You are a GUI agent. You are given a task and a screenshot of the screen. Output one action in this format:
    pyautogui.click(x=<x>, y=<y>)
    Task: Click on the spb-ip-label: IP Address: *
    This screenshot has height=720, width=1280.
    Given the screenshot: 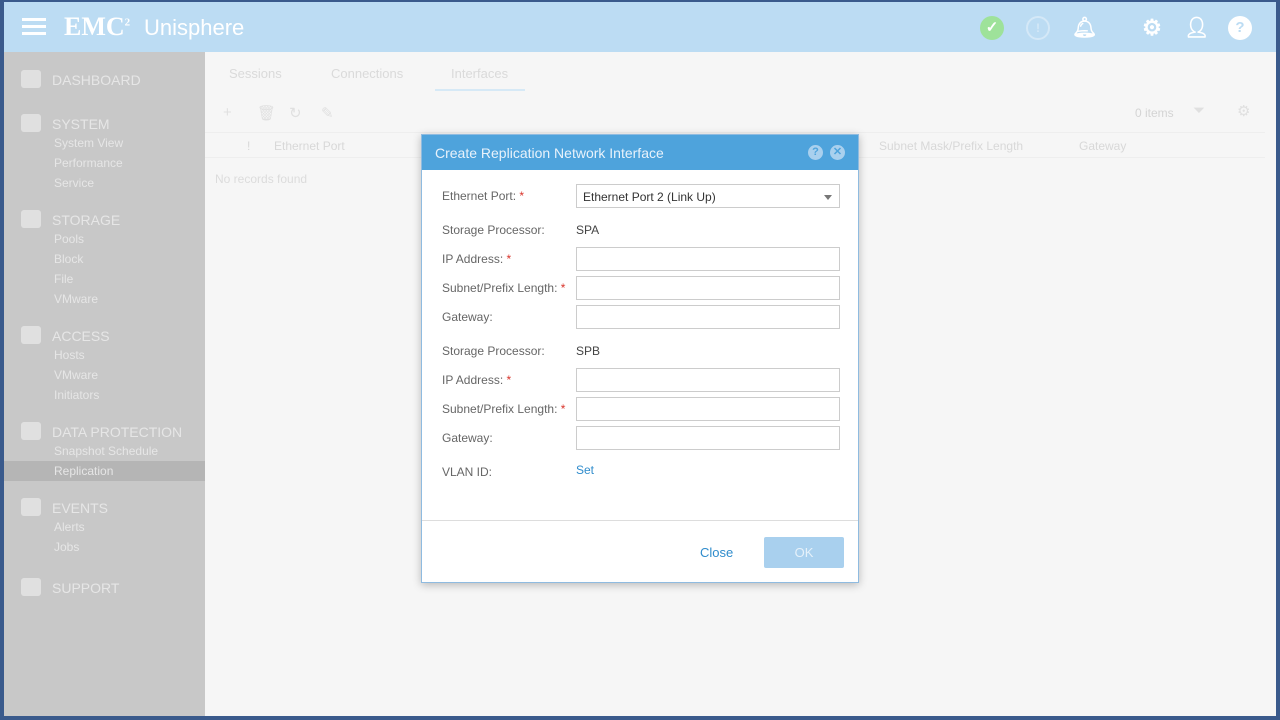 What is the action you would take?
    pyautogui.click(x=476, y=380)
    